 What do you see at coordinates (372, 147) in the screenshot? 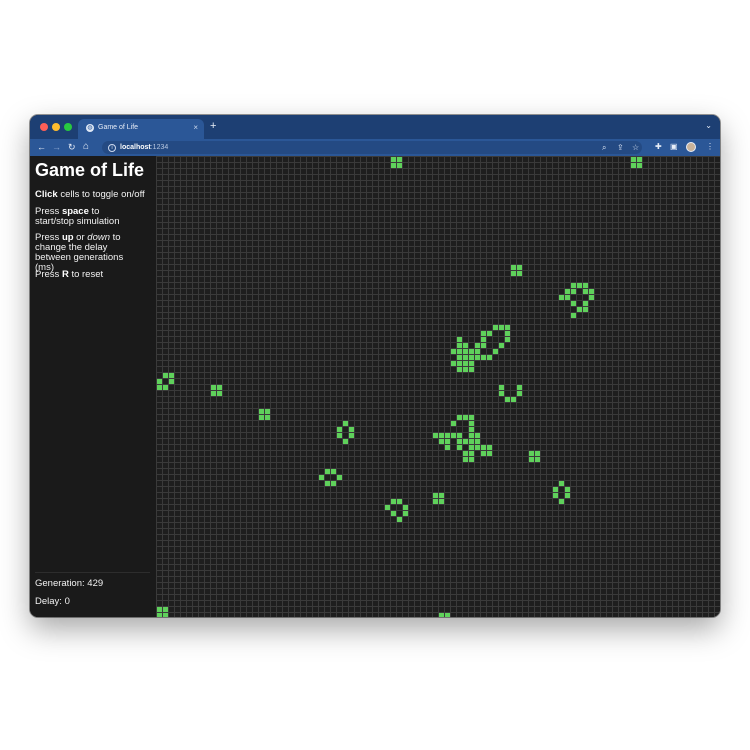
I see `address-bar: i localhost:1234 ⌕ ⇪ ☆` at bounding box center [372, 147].